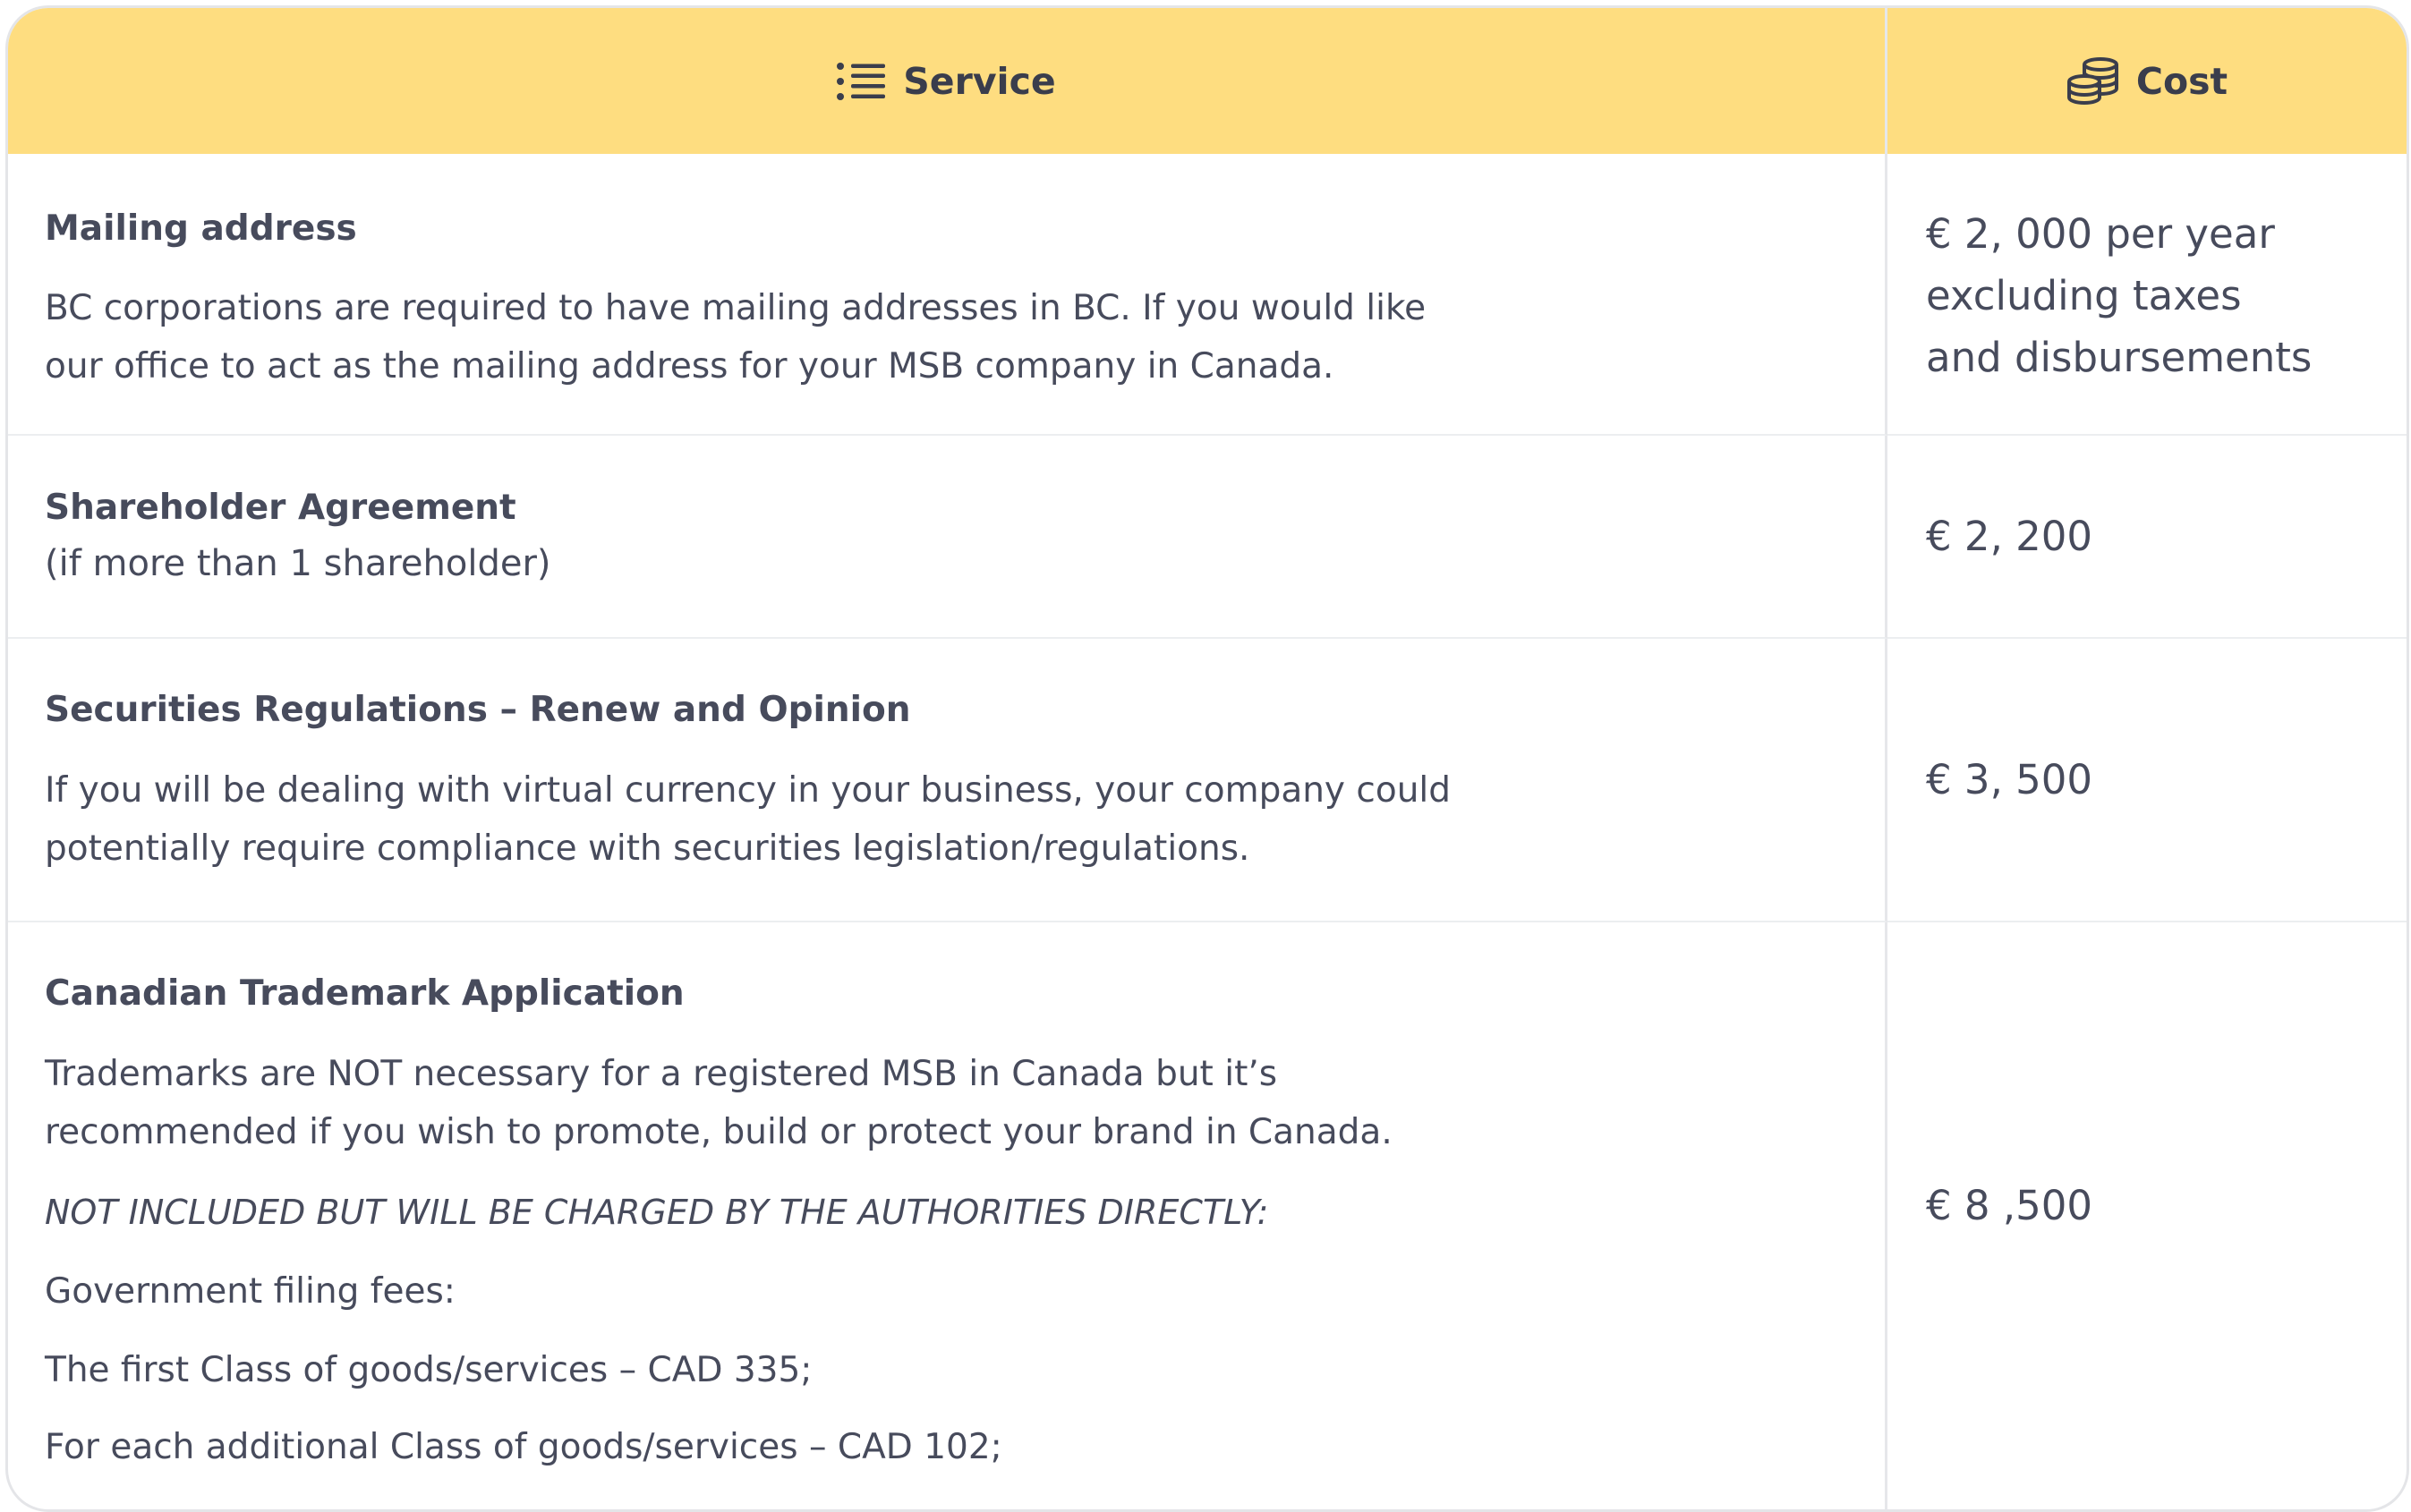 The height and width of the screenshot is (1512, 2411). I want to click on cost-value: € 8 ,500, so click(2009, 1205).